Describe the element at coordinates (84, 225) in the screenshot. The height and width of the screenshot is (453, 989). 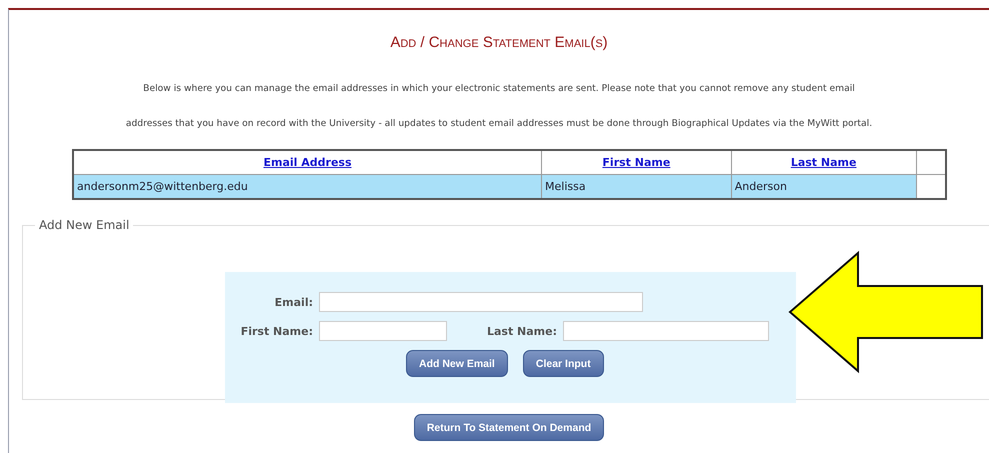
I see `section-legend: Add New Email` at that location.